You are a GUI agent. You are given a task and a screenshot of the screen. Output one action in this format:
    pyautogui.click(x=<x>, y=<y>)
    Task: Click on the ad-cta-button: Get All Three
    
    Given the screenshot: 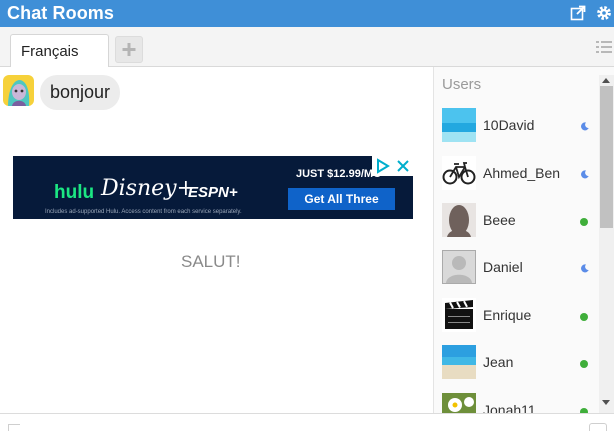 What is the action you would take?
    pyautogui.click(x=341, y=199)
    